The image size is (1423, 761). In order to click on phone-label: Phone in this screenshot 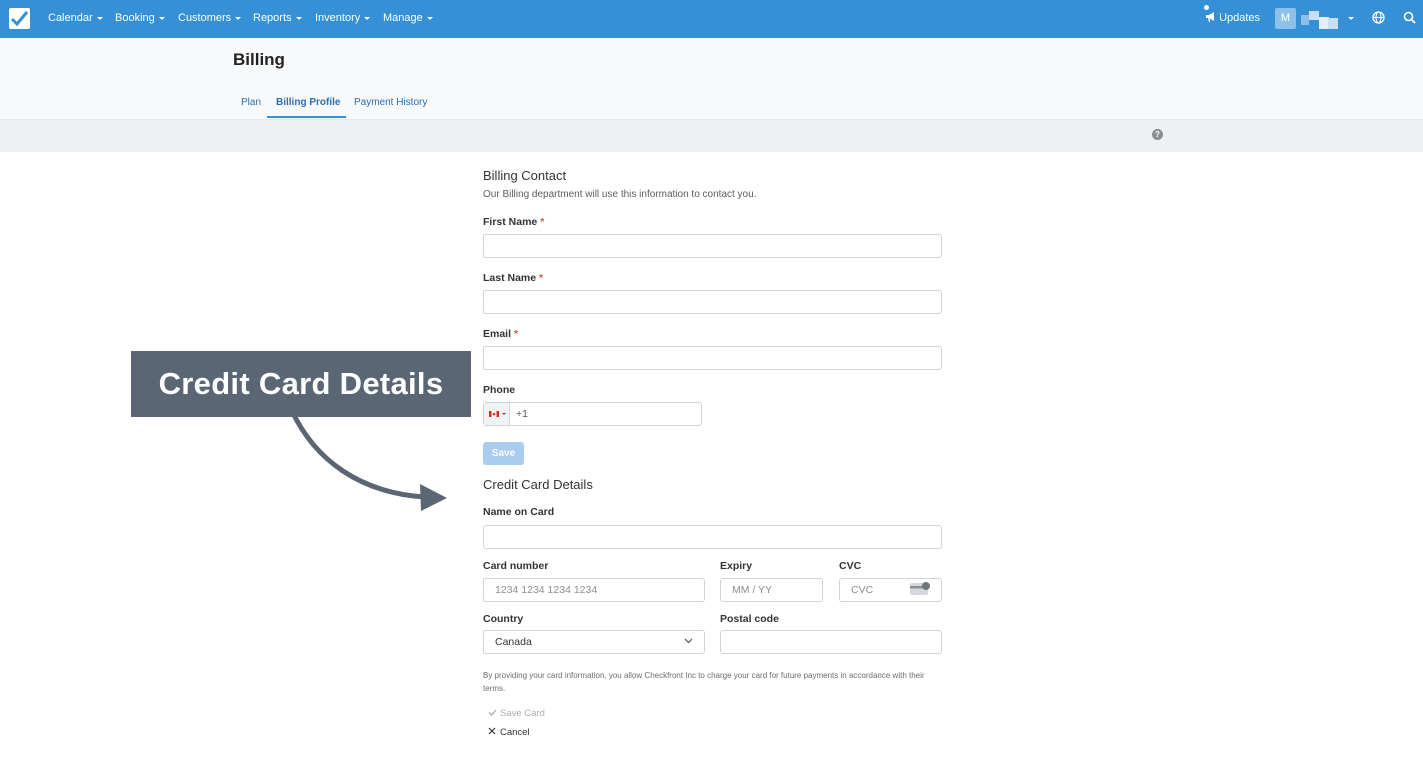, I will do `click(499, 390)`.